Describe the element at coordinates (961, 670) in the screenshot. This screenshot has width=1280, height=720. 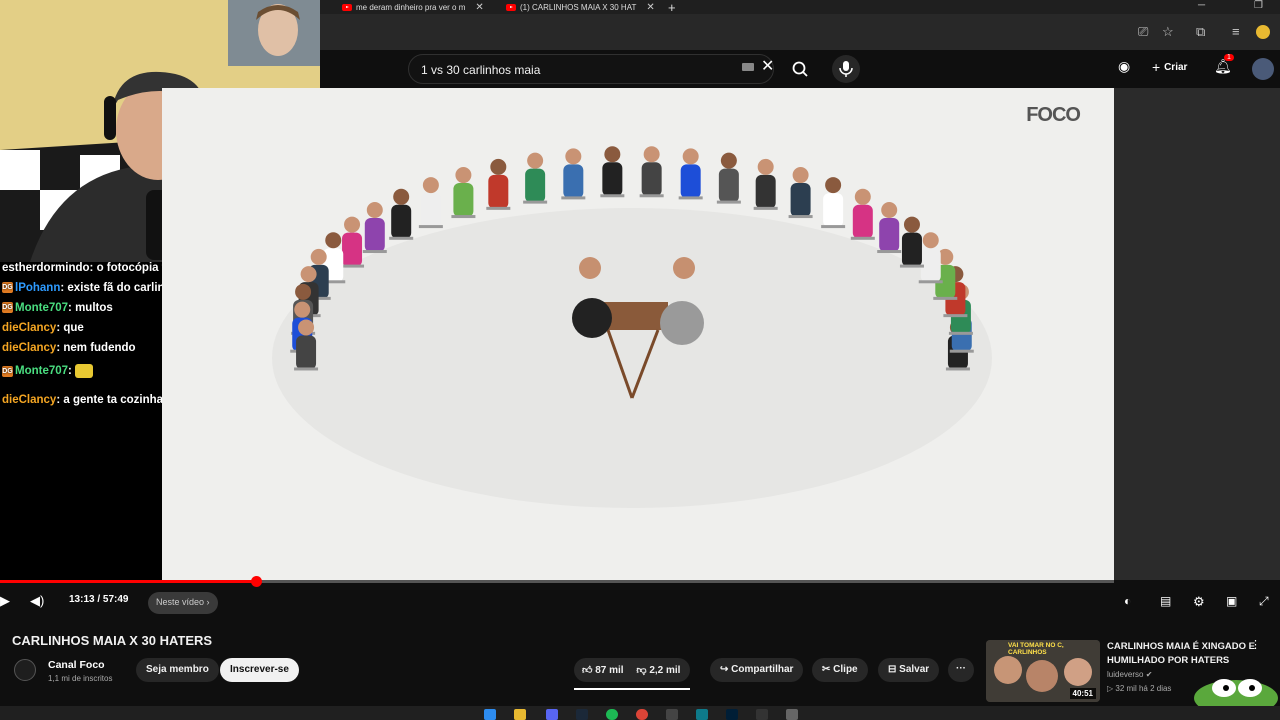
I see `more-actions-button: ···` at that location.